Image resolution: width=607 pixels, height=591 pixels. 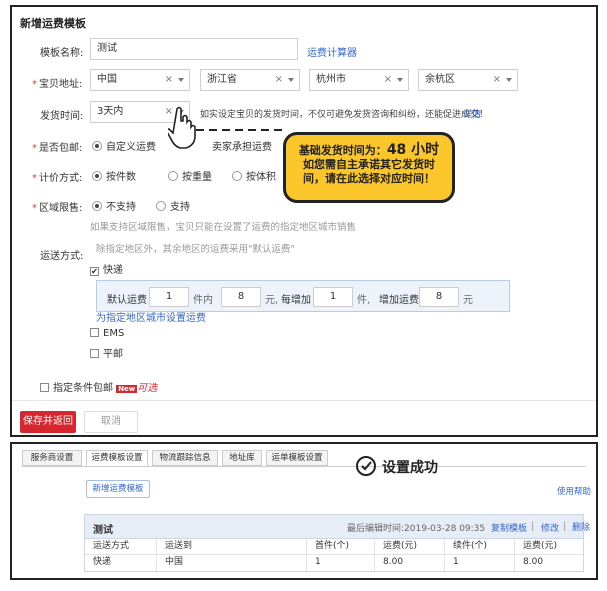 What do you see at coordinates (117, 458) in the screenshot?
I see `tab-freight-template: 运费模板设置` at bounding box center [117, 458].